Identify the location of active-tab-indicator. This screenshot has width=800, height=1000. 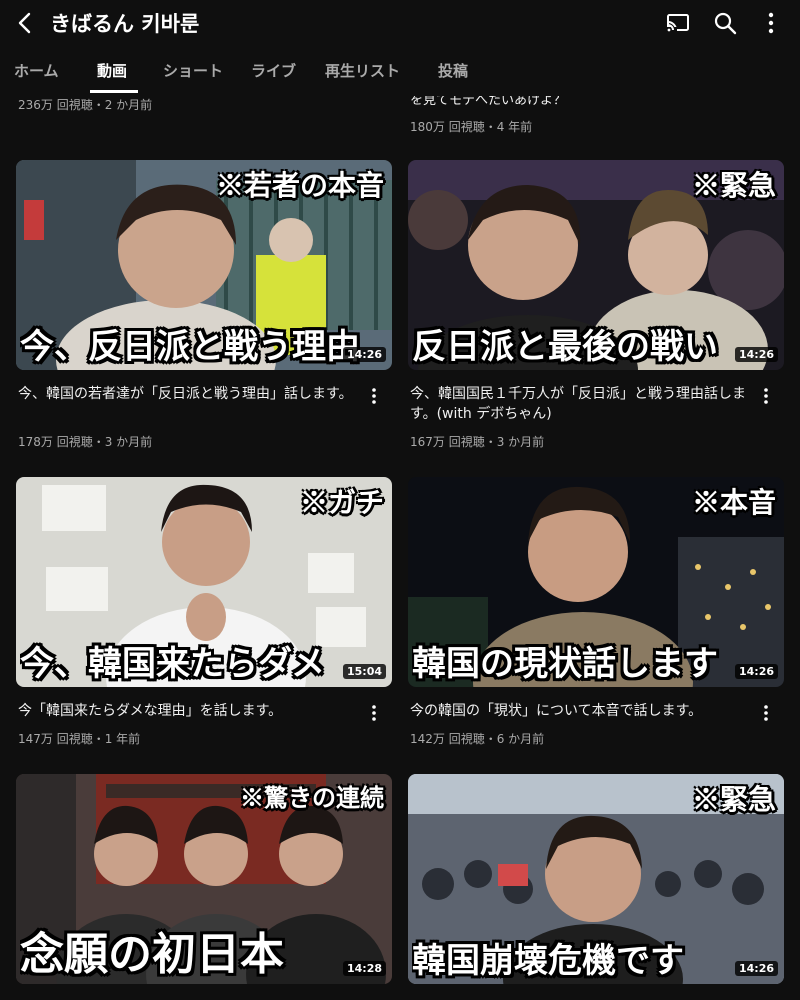
(114, 91).